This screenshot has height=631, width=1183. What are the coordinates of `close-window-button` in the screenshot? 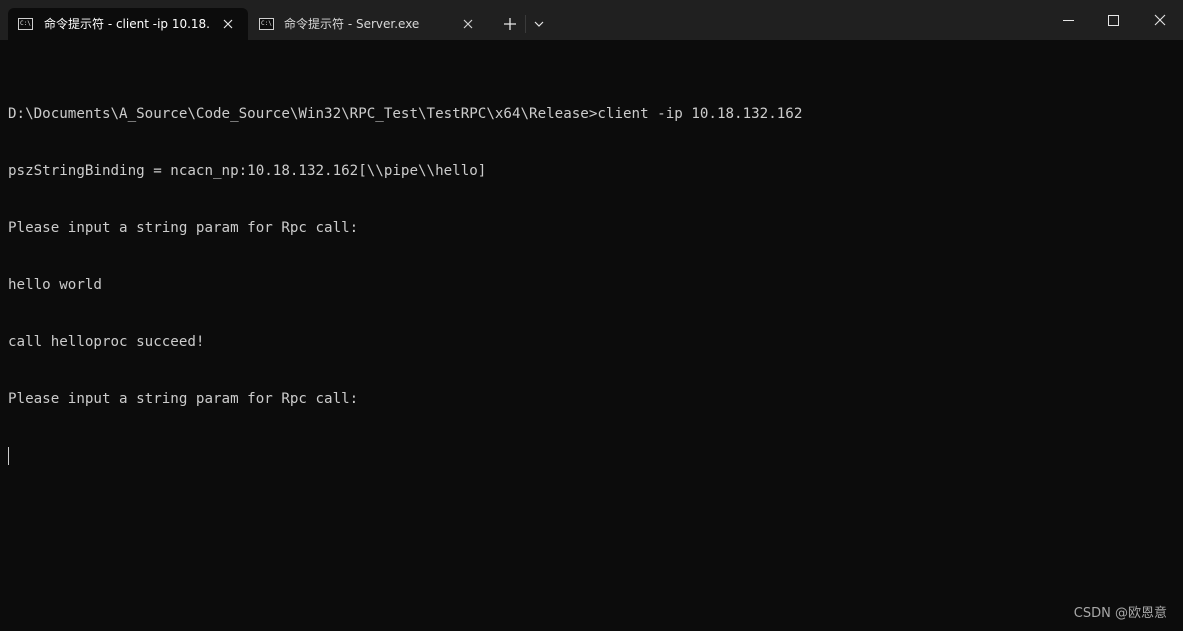 It's located at (1160, 20).